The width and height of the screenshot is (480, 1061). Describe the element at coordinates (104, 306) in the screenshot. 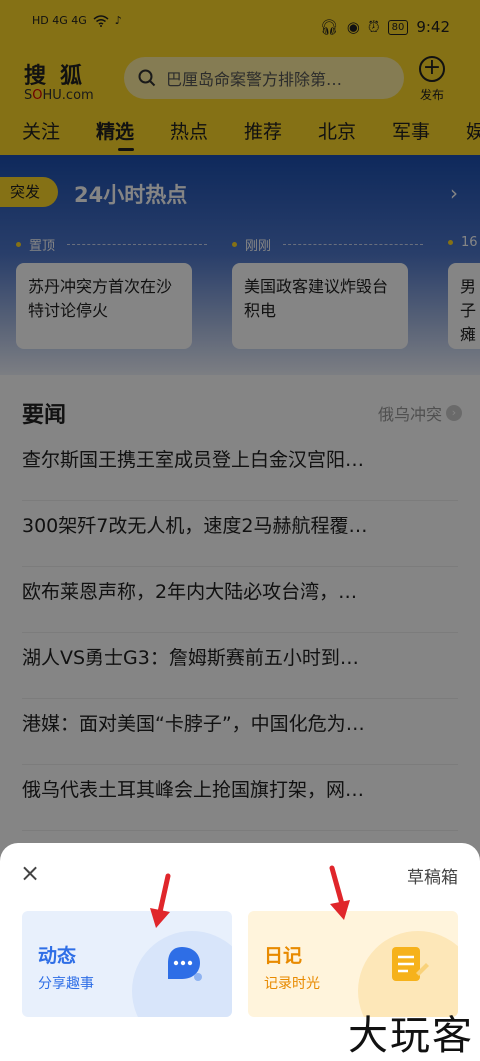

I see `hot-card: 苏丹冲突方首次在沙特讨论停火` at that location.